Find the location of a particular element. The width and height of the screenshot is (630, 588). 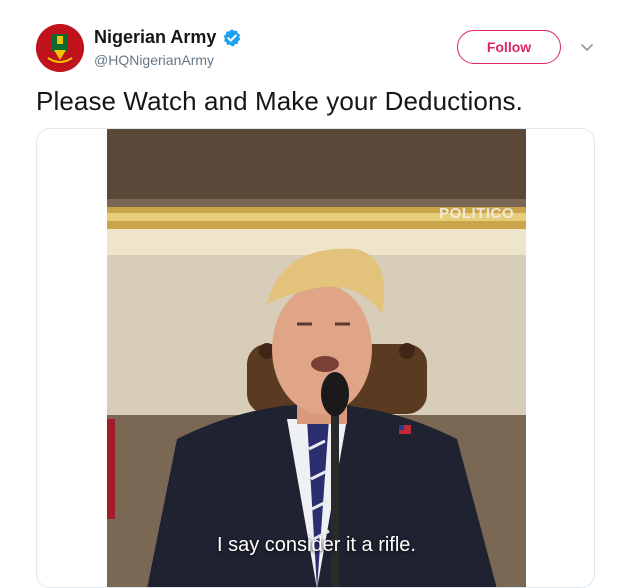

display-name: Nigerian Army is located at coordinates (155, 37).